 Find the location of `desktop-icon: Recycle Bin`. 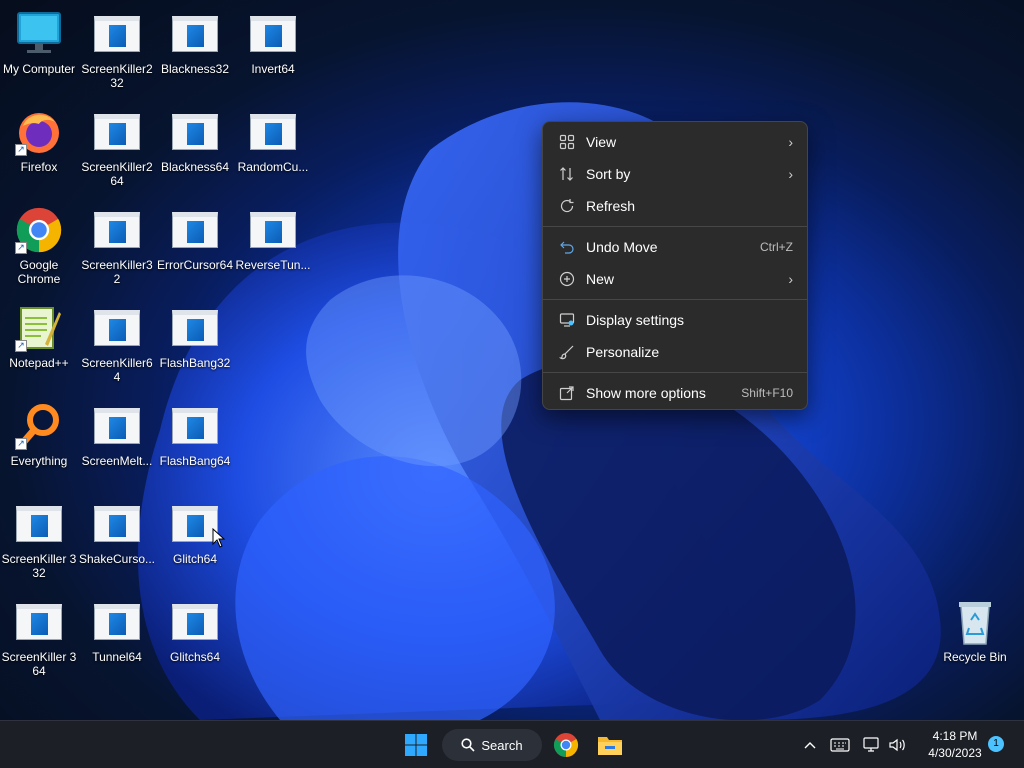

desktop-icon: Recycle Bin is located at coordinates (975, 634).